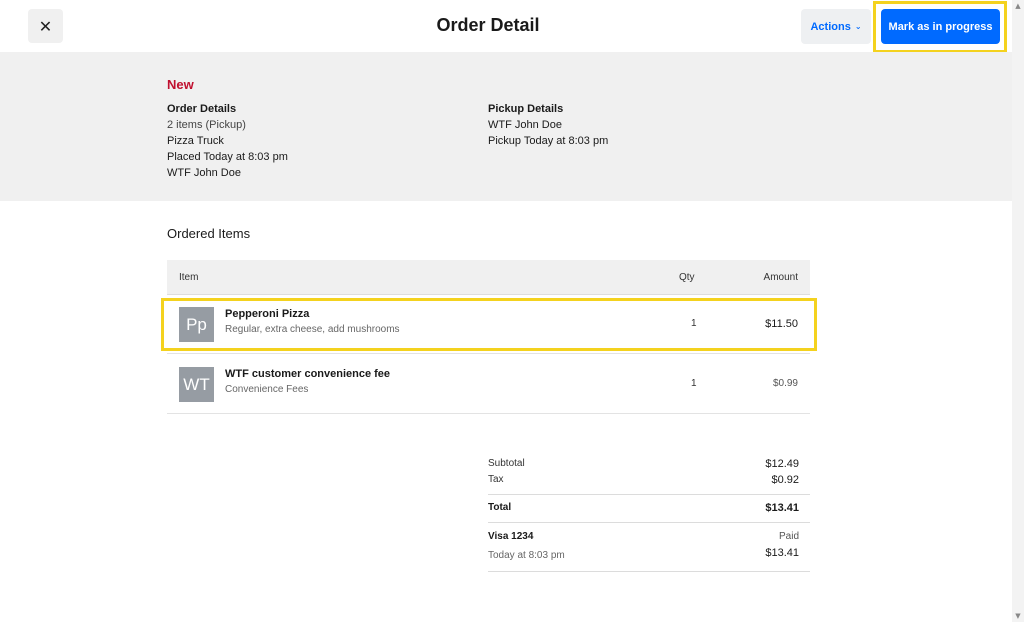 This screenshot has width=1024, height=622. Describe the element at coordinates (940, 26) in the screenshot. I see `mark-in-progress-button: Mark as in progress` at that location.